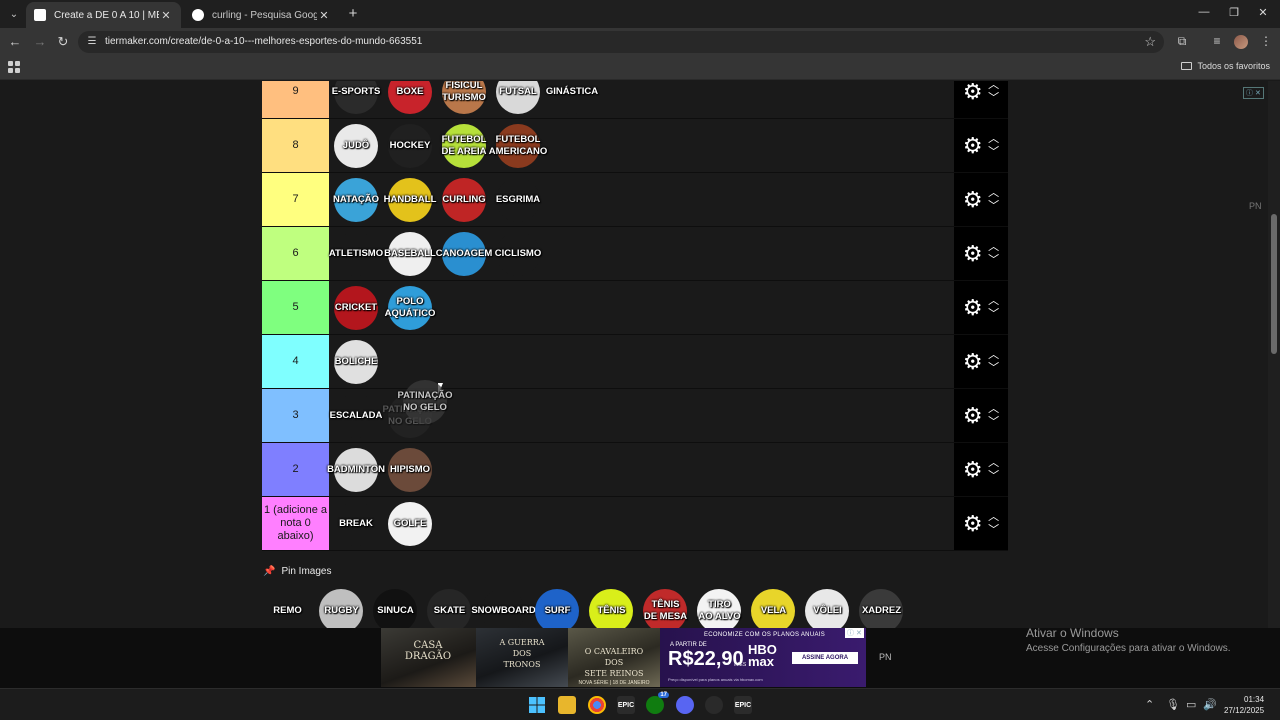 Image resolution: width=1280 pixels, height=720 pixels. I want to click on tier-image-item: BOXE, so click(410, 99).